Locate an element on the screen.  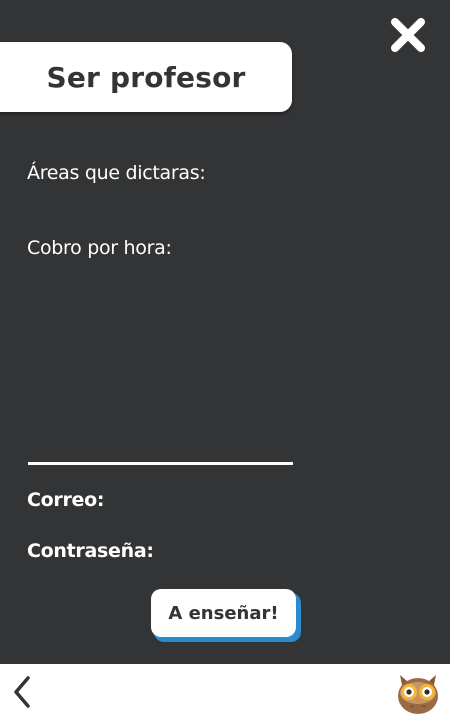
title-card: Ser profesor is located at coordinates (146, 77).